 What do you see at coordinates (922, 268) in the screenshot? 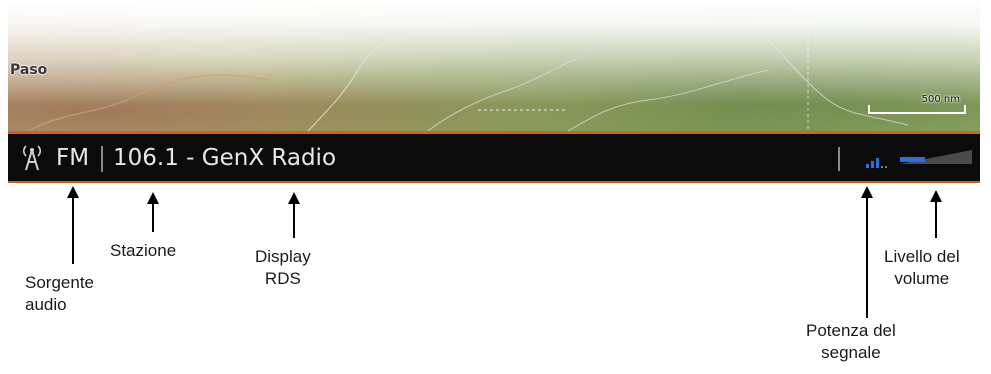
I see `annotation-volume-level: Livello del volume` at bounding box center [922, 268].